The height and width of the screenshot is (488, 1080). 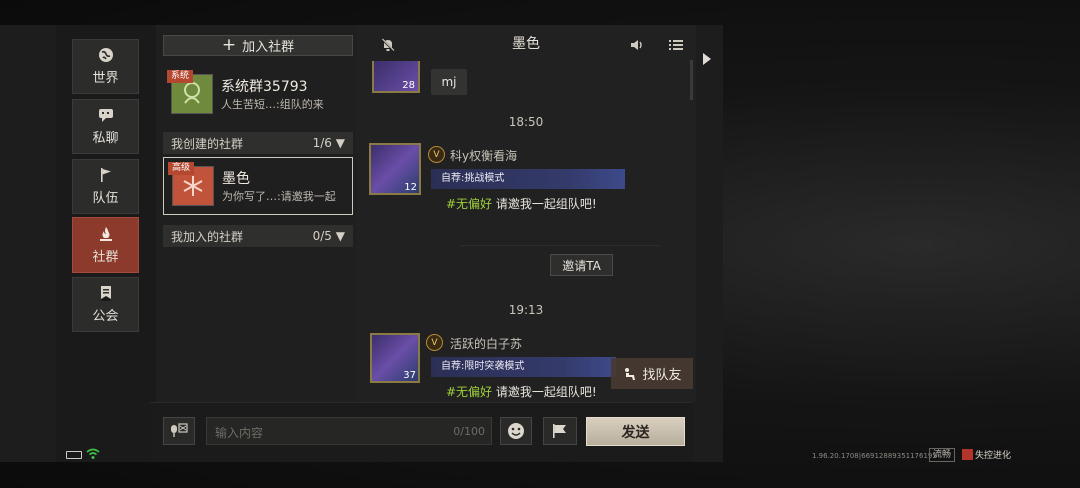 What do you see at coordinates (229, 45) in the screenshot?
I see `plus-icon: +` at bounding box center [229, 45].